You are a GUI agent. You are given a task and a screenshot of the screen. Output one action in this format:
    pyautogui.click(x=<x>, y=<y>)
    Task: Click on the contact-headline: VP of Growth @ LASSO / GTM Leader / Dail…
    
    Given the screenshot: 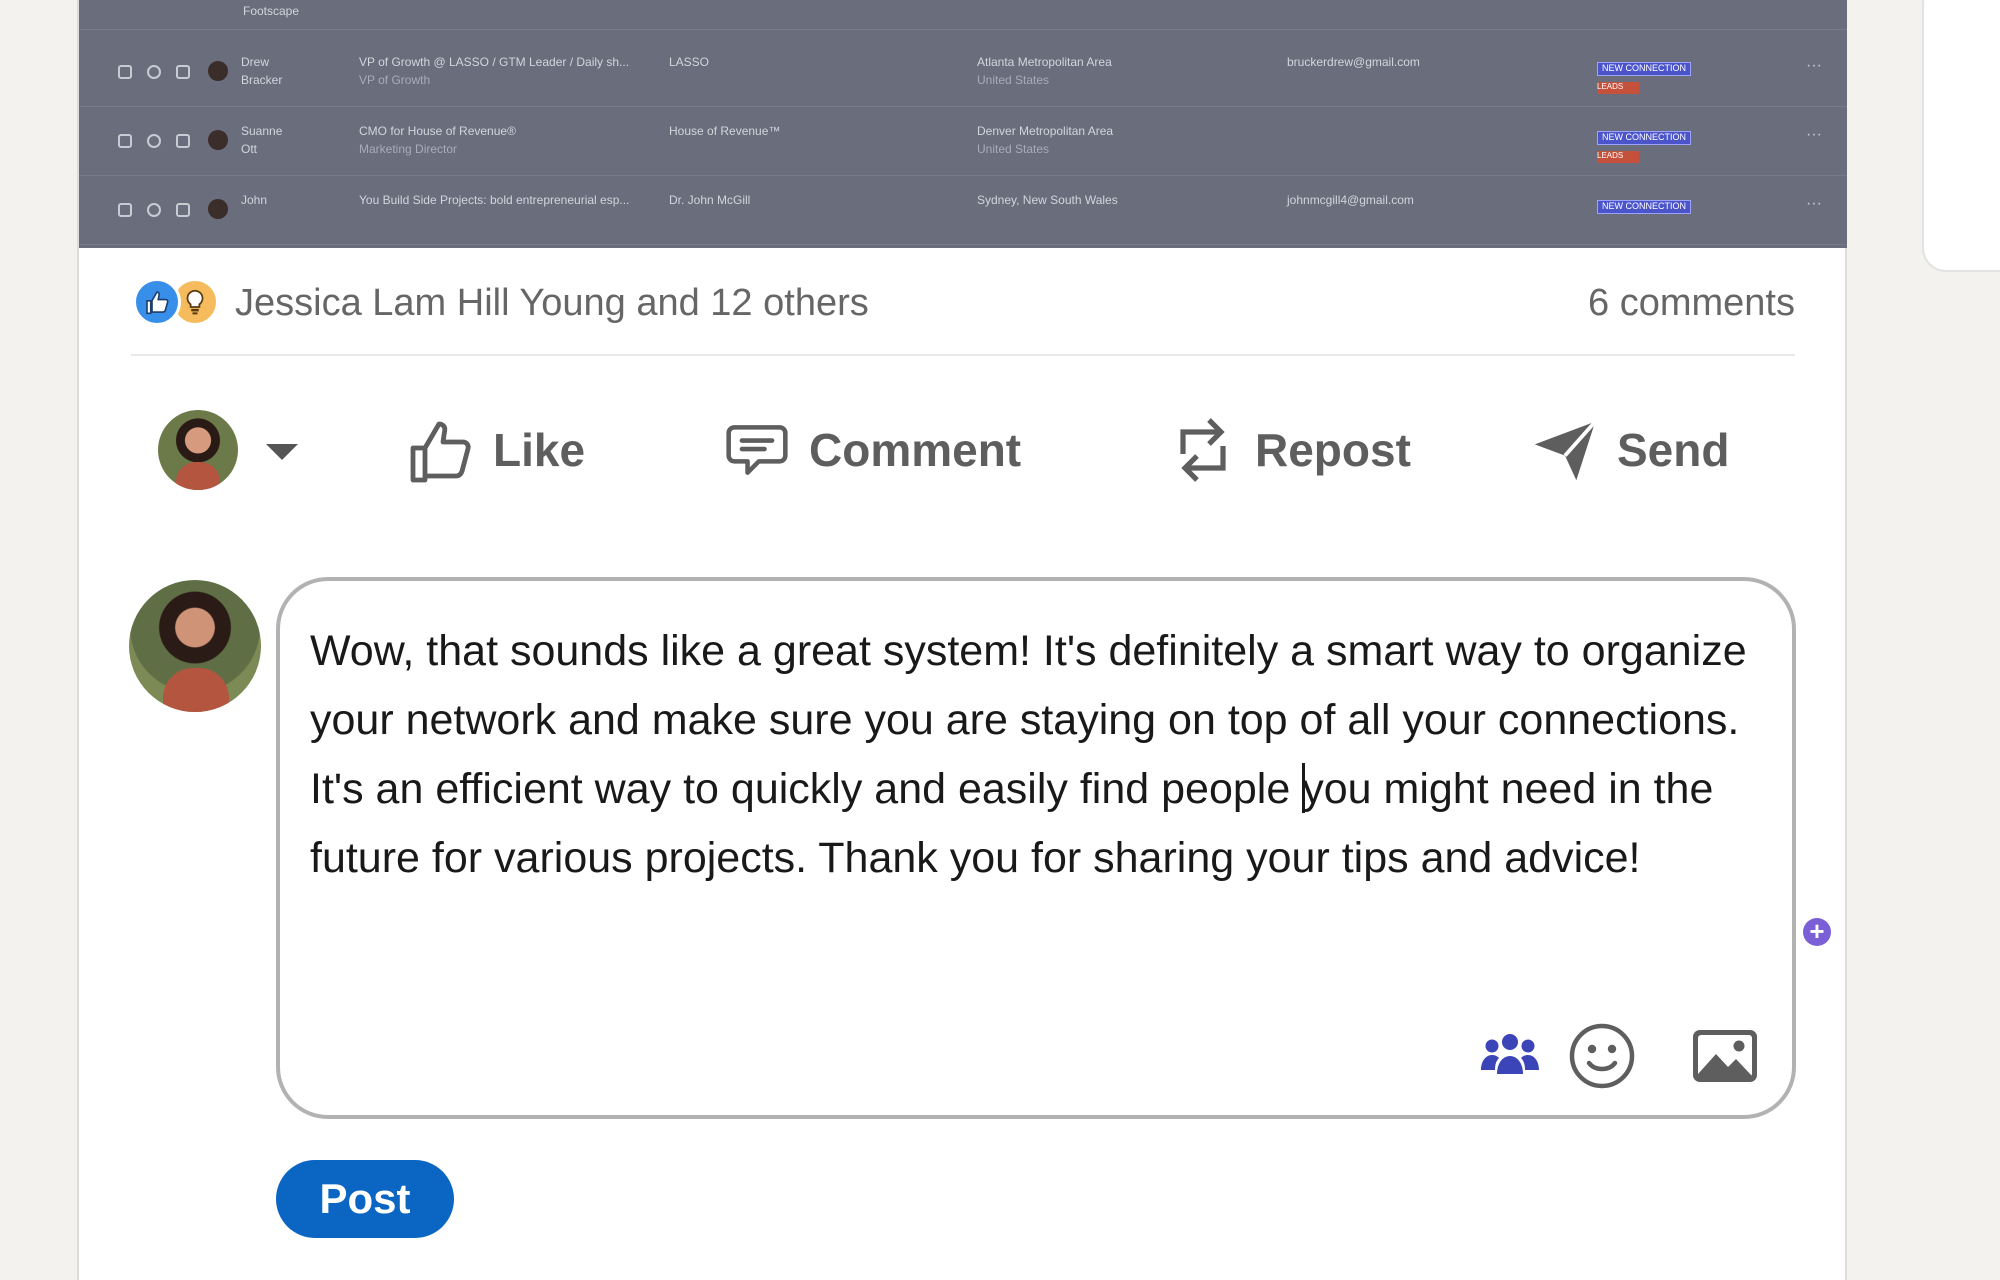 What is the action you would take?
    pyautogui.click(x=494, y=62)
    